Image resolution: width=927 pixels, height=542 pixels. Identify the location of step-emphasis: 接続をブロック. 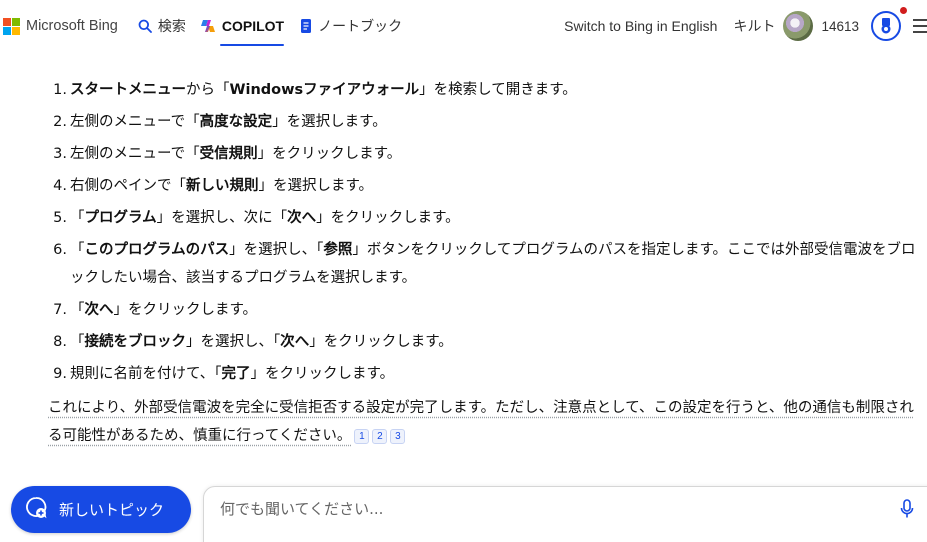
(136, 342).